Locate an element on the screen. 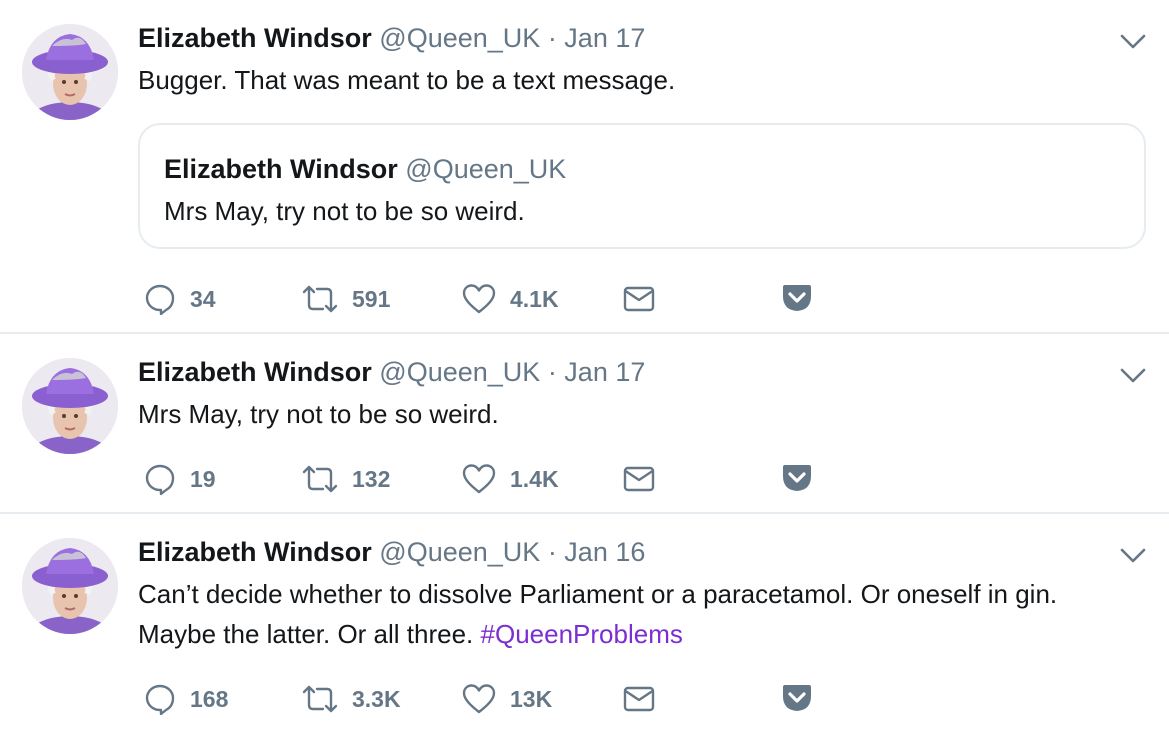 Image resolution: width=1169 pixels, height=730 pixels. tweet-text: Mrs May, try not to be so weird. is located at coordinates (318, 414).